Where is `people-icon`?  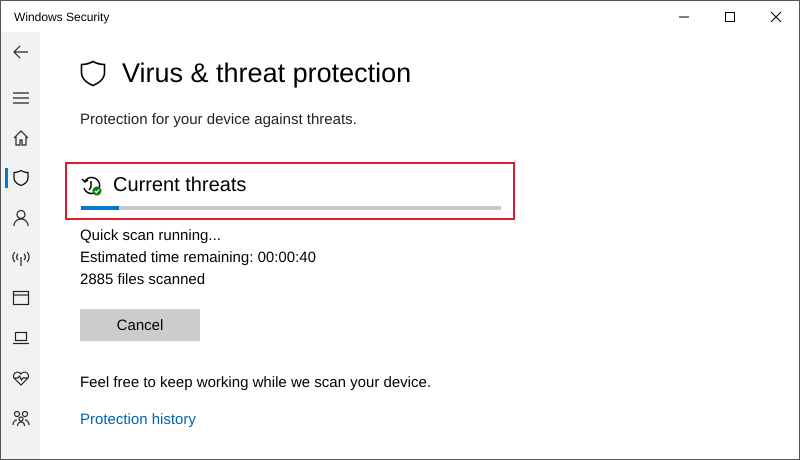 people-icon is located at coordinates (21, 418).